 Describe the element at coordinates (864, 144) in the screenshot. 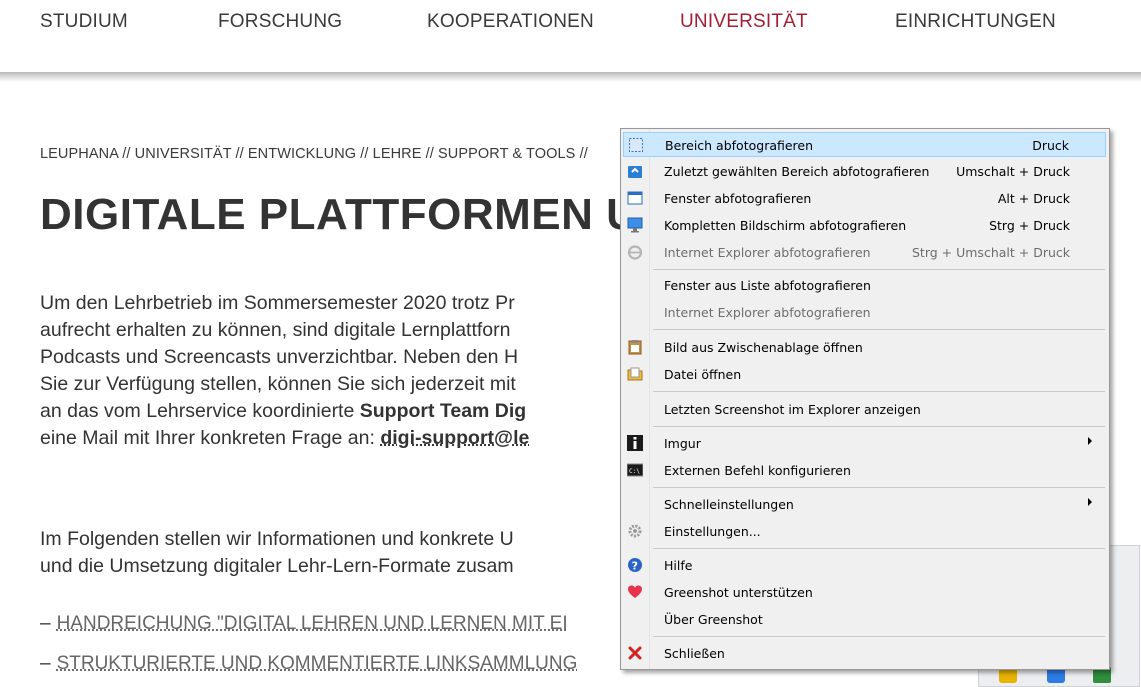

I see `menu-item-capture-region: Bereich abfotografieren Druck` at that location.